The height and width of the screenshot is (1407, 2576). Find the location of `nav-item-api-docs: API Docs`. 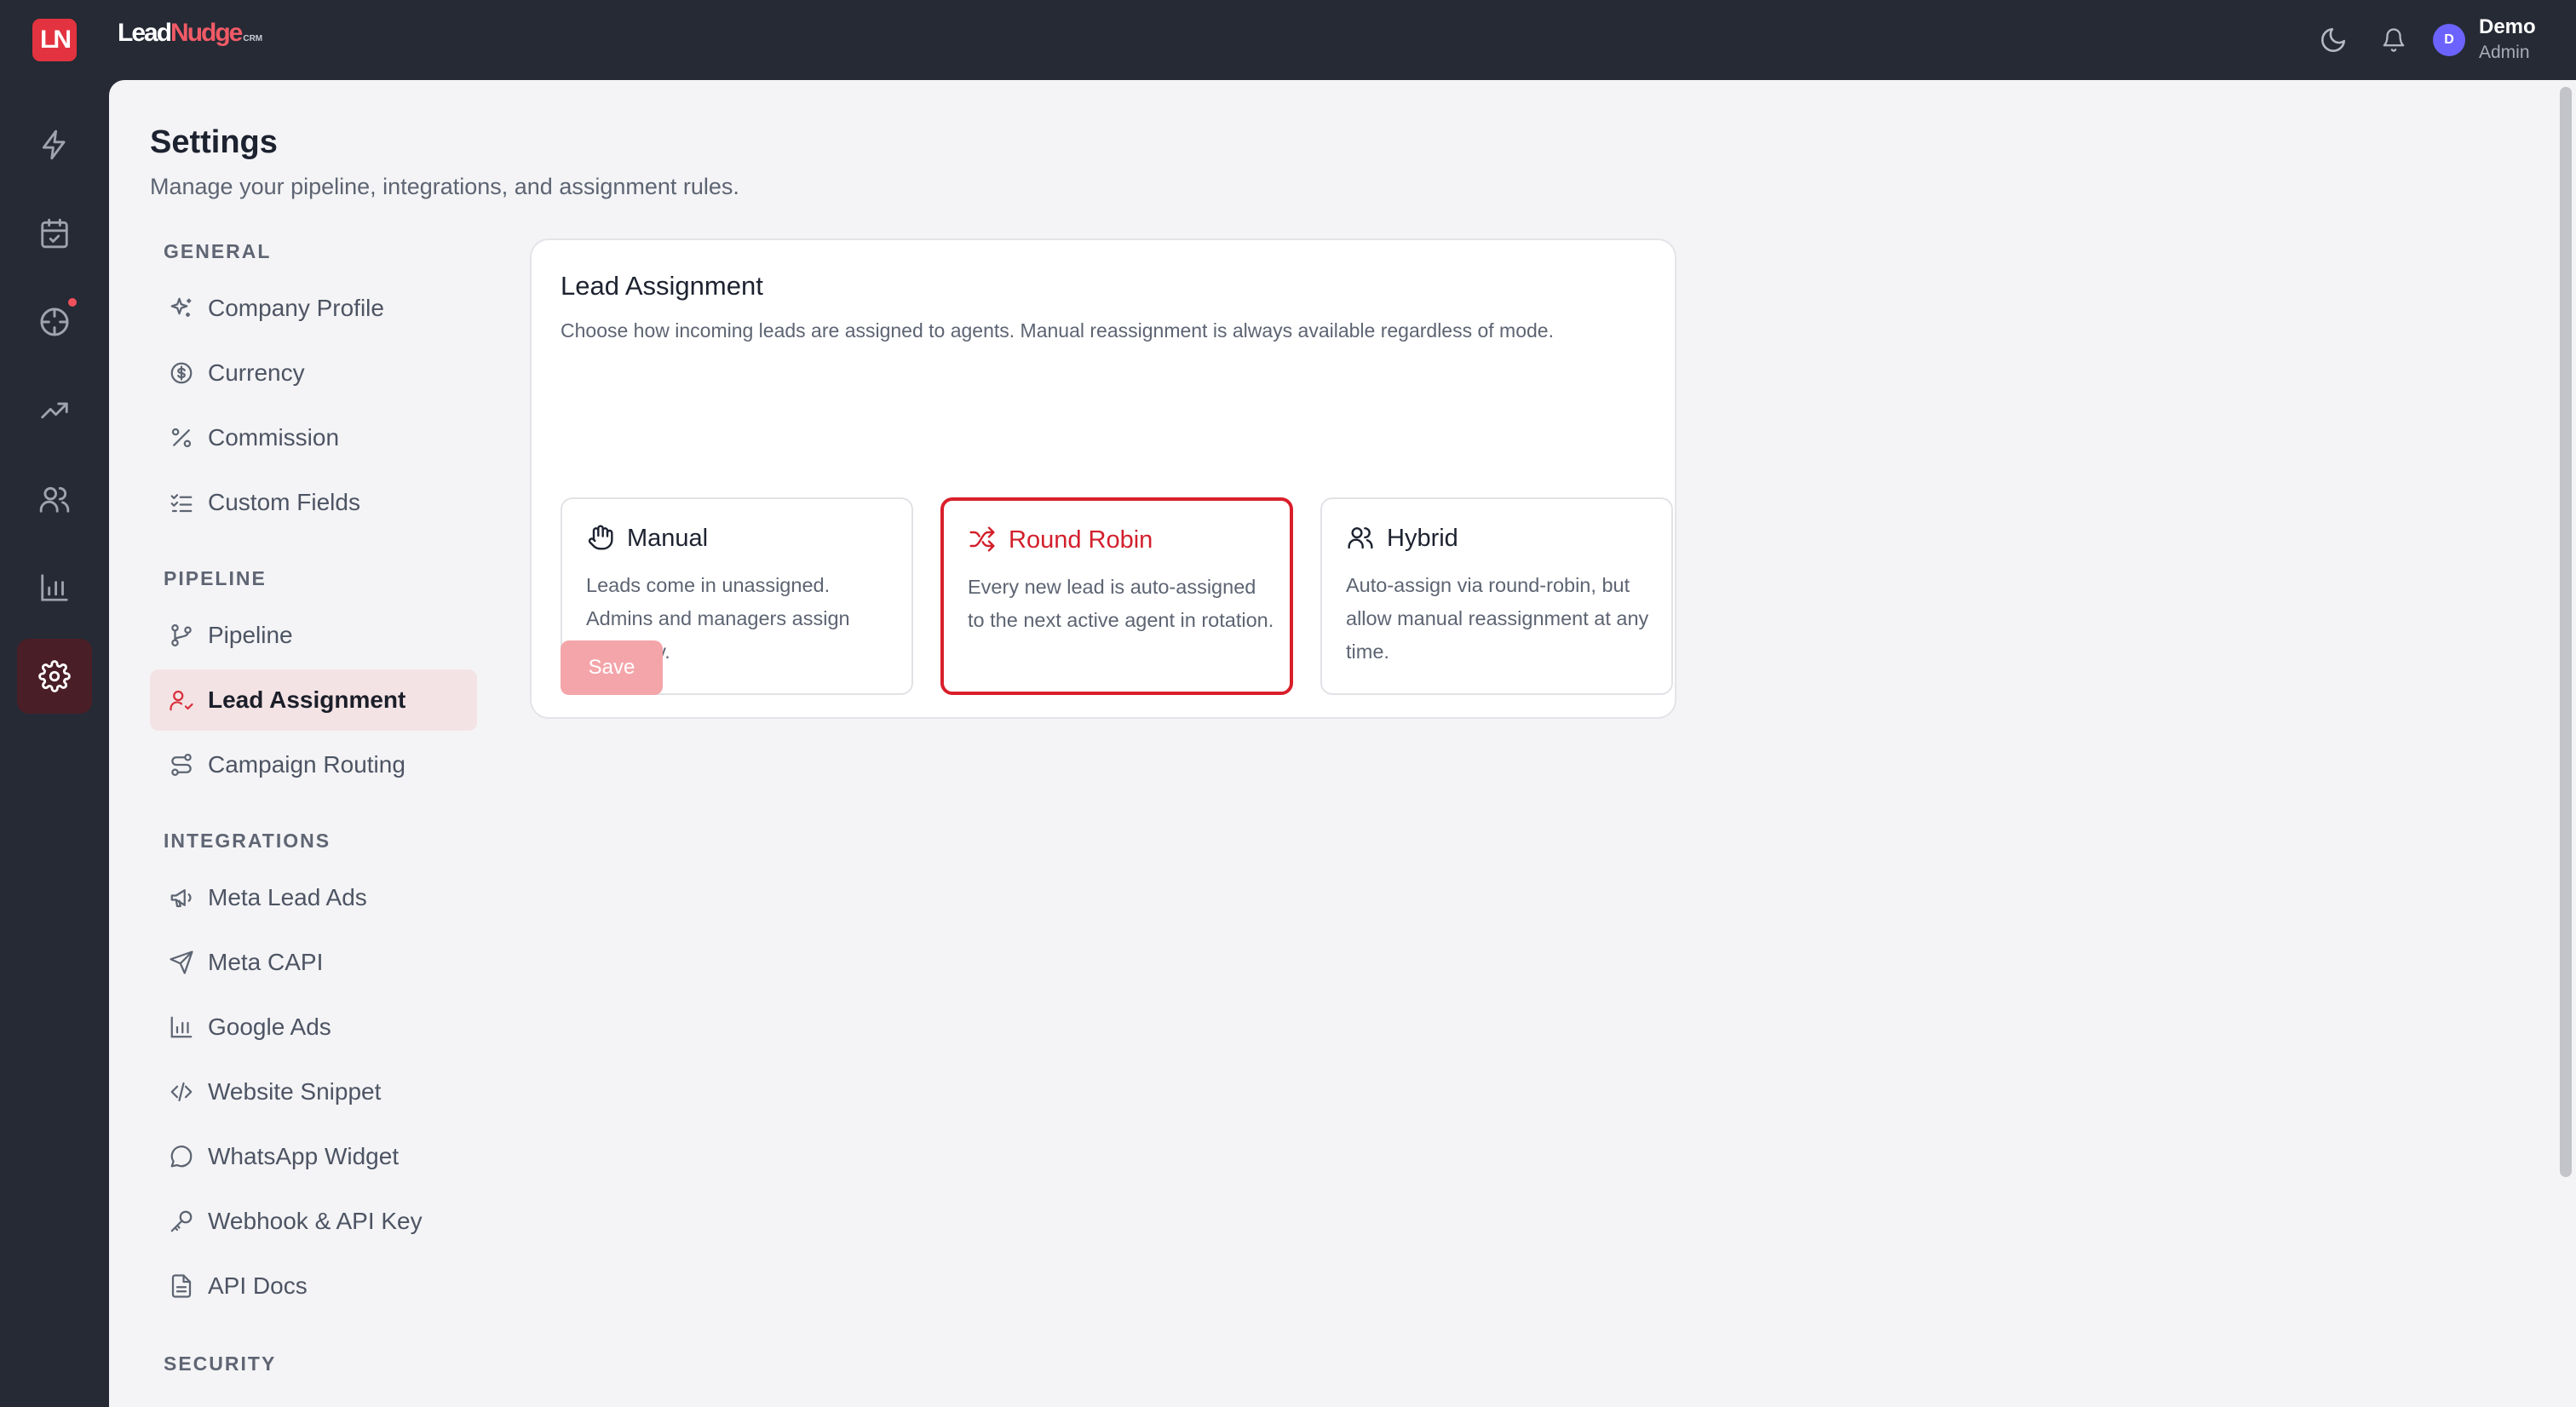

nav-item-api-docs: API Docs is located at coordinates (313, 1286).